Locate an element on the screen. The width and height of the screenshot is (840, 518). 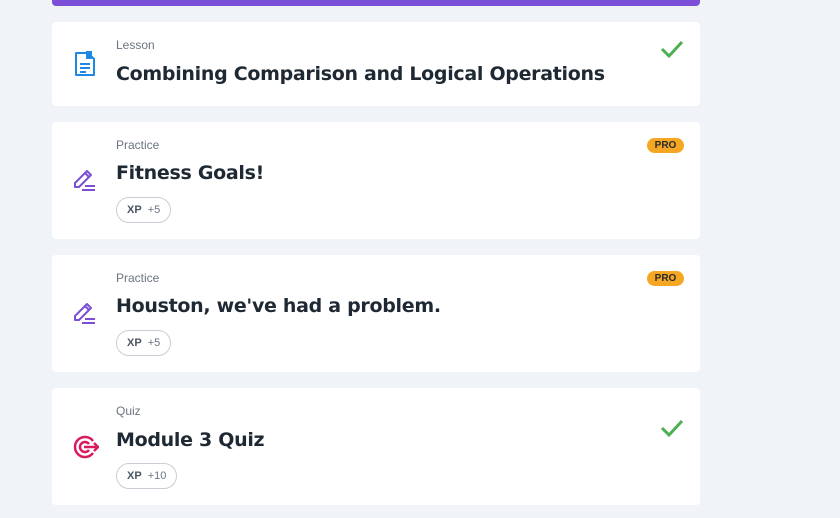
item-title: Module 3 Quiz is located at coordinates (190, 440).